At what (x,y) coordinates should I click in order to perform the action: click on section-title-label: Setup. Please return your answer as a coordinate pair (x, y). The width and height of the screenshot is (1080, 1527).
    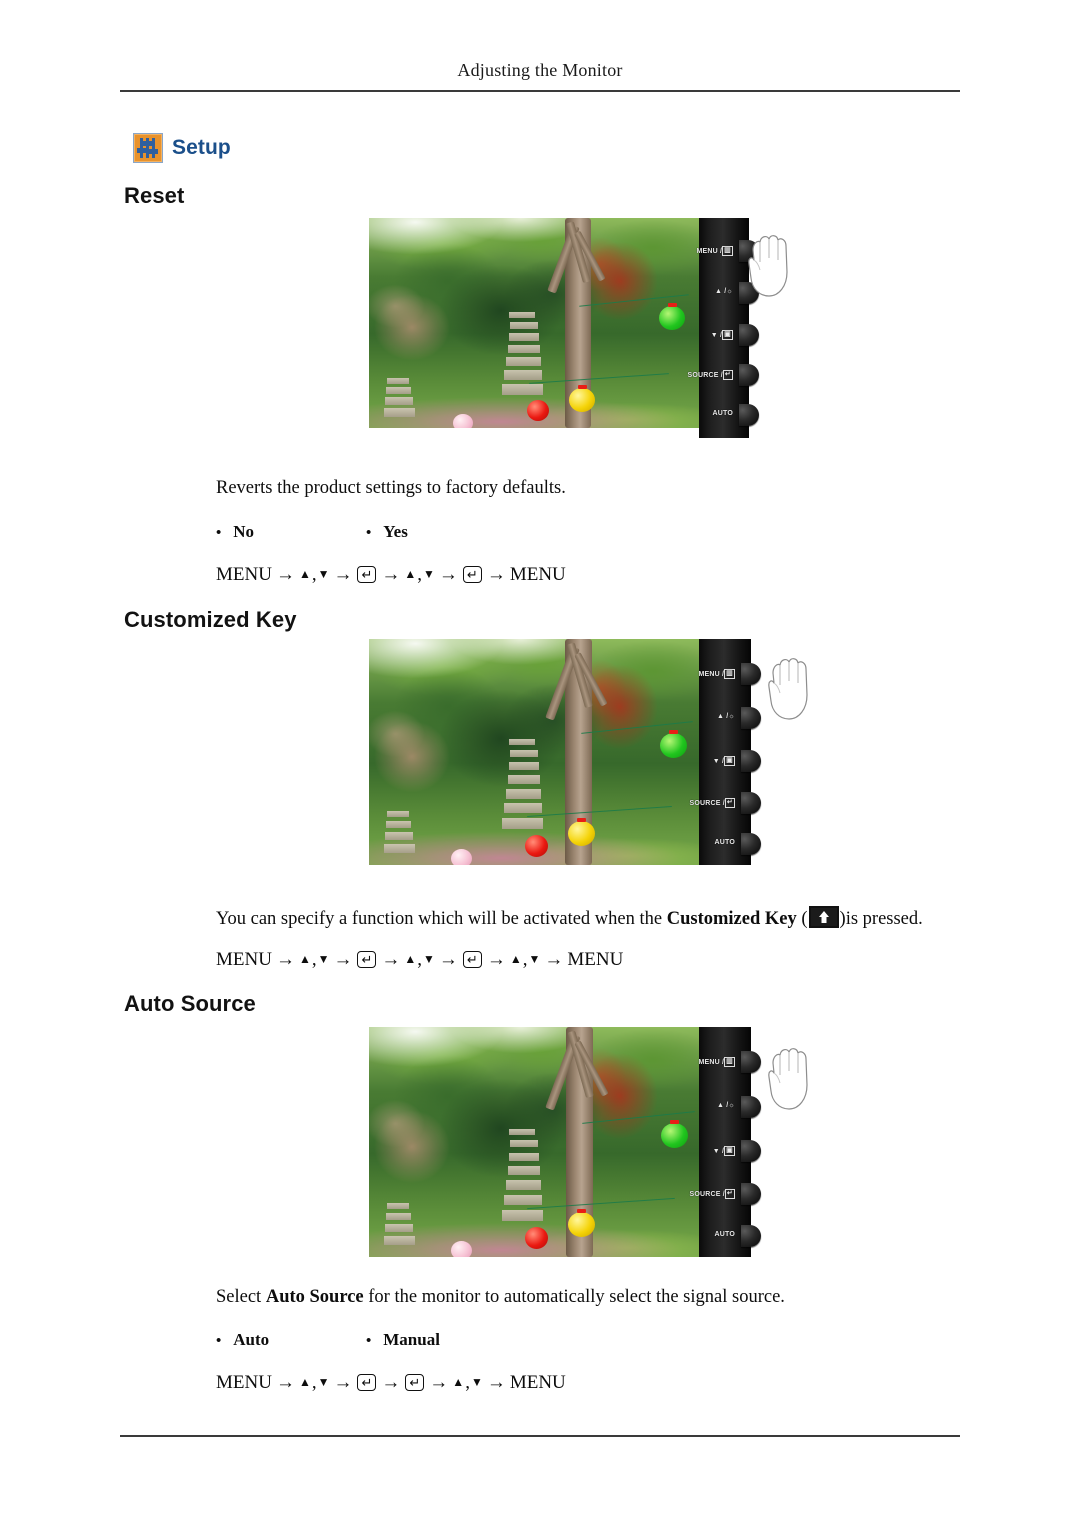
    Looking at the image, I should click on (201, 147).